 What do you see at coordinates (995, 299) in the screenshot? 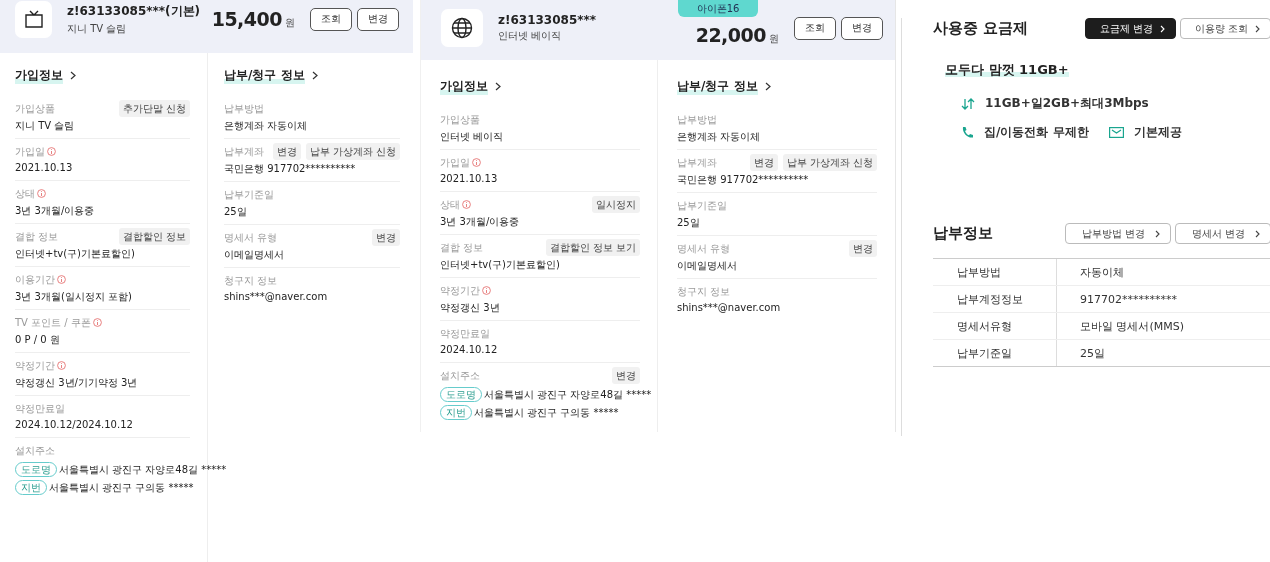
I see `payment-label-cell: 납부계정정보` at bounding box center [995, 299].